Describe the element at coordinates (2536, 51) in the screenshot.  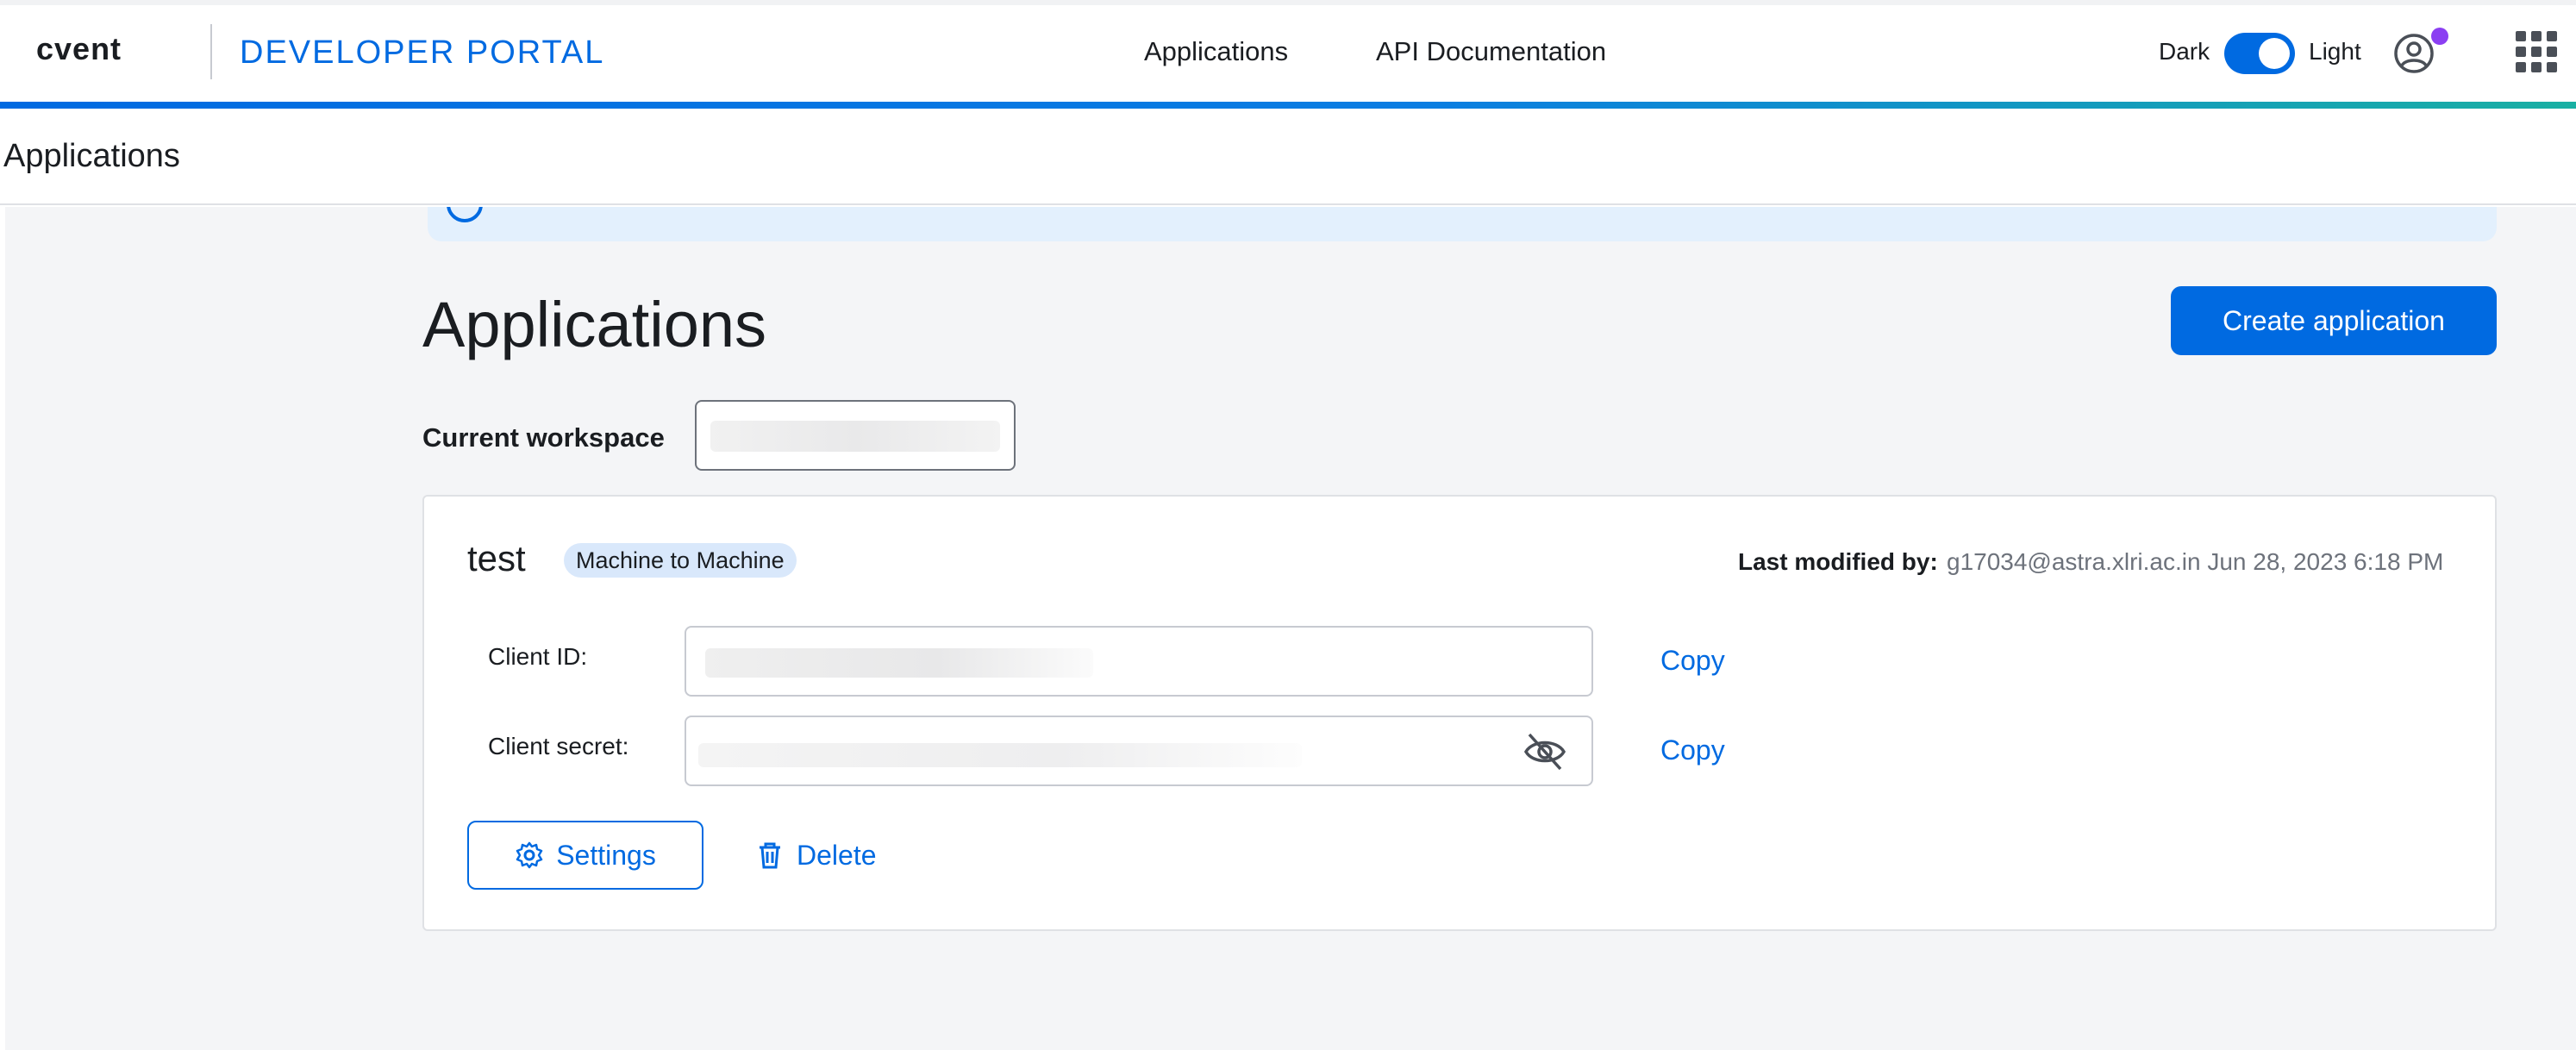
I see `grid-menu-icon` at that location.